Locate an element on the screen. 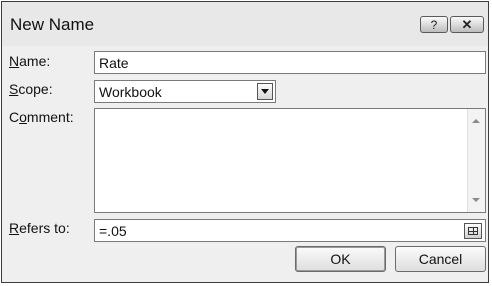  cancel-button: Cancel is located at coordinates (440, 259).